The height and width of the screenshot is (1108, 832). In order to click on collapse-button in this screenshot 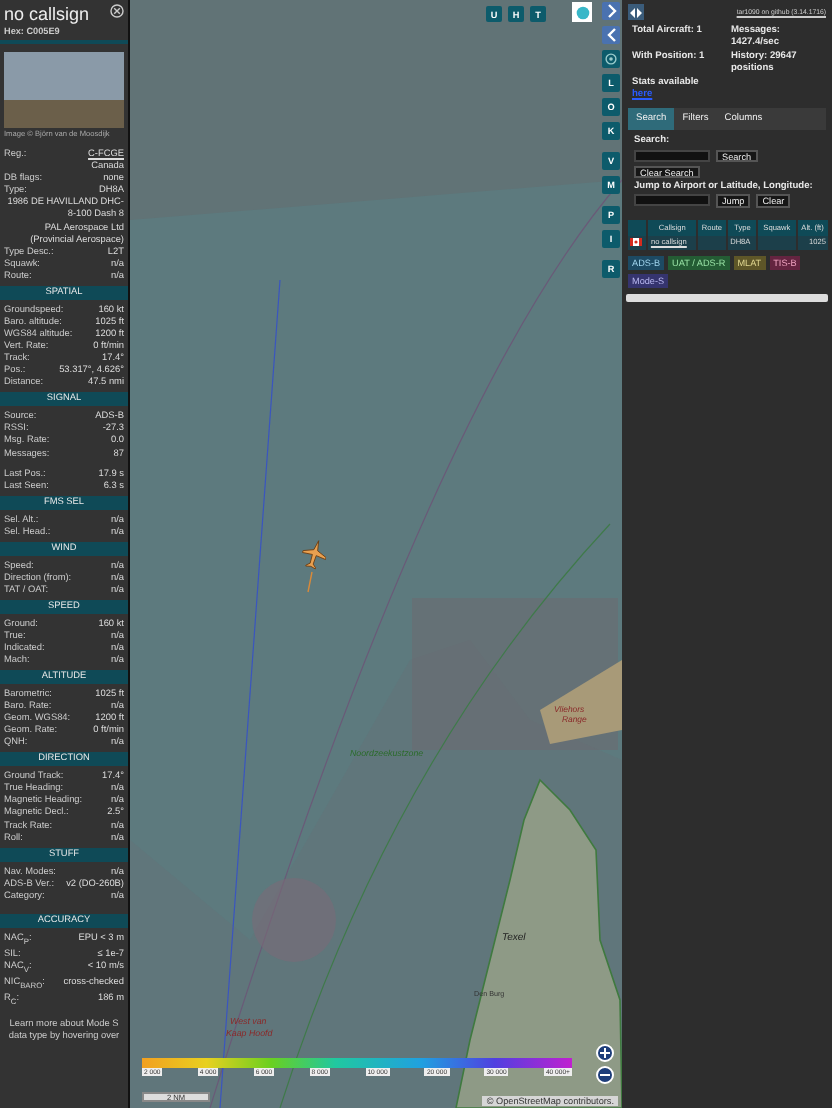, I will do `click(611, 35)`.